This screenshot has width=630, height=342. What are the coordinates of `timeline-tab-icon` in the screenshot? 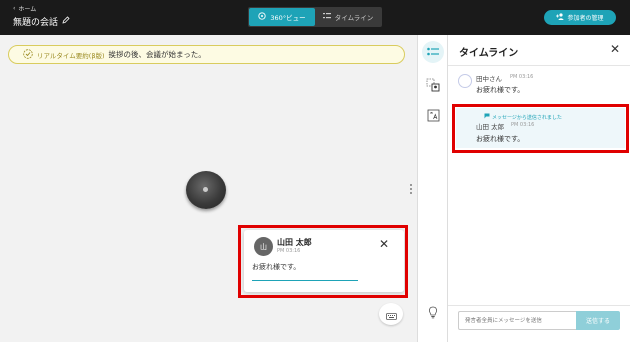 It's located at (433, 52).